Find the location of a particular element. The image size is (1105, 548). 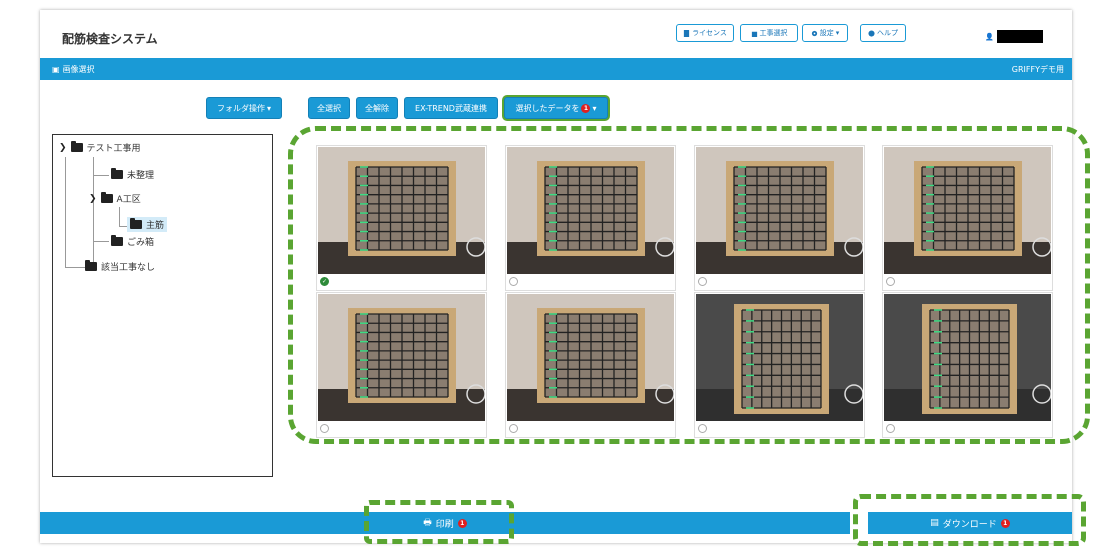

tree-node-none: 該当工事なし is located at coordinates (120, 266).